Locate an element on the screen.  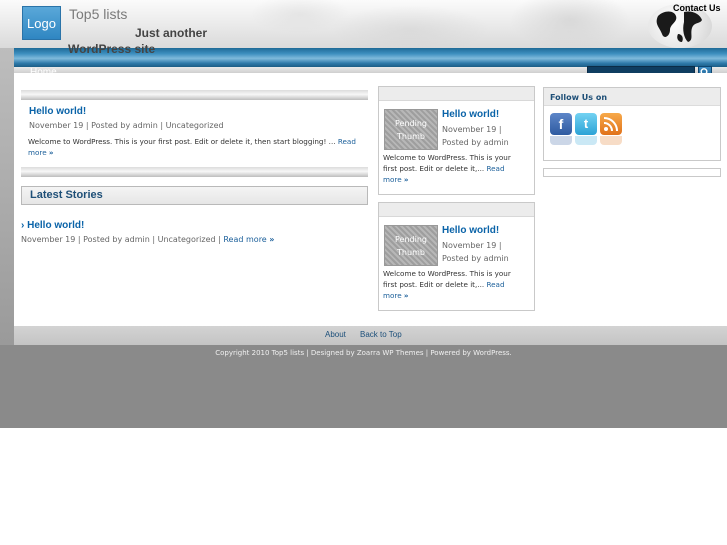
footer-link-back-to-top: Back to Top is located at coordinates (381, 334).